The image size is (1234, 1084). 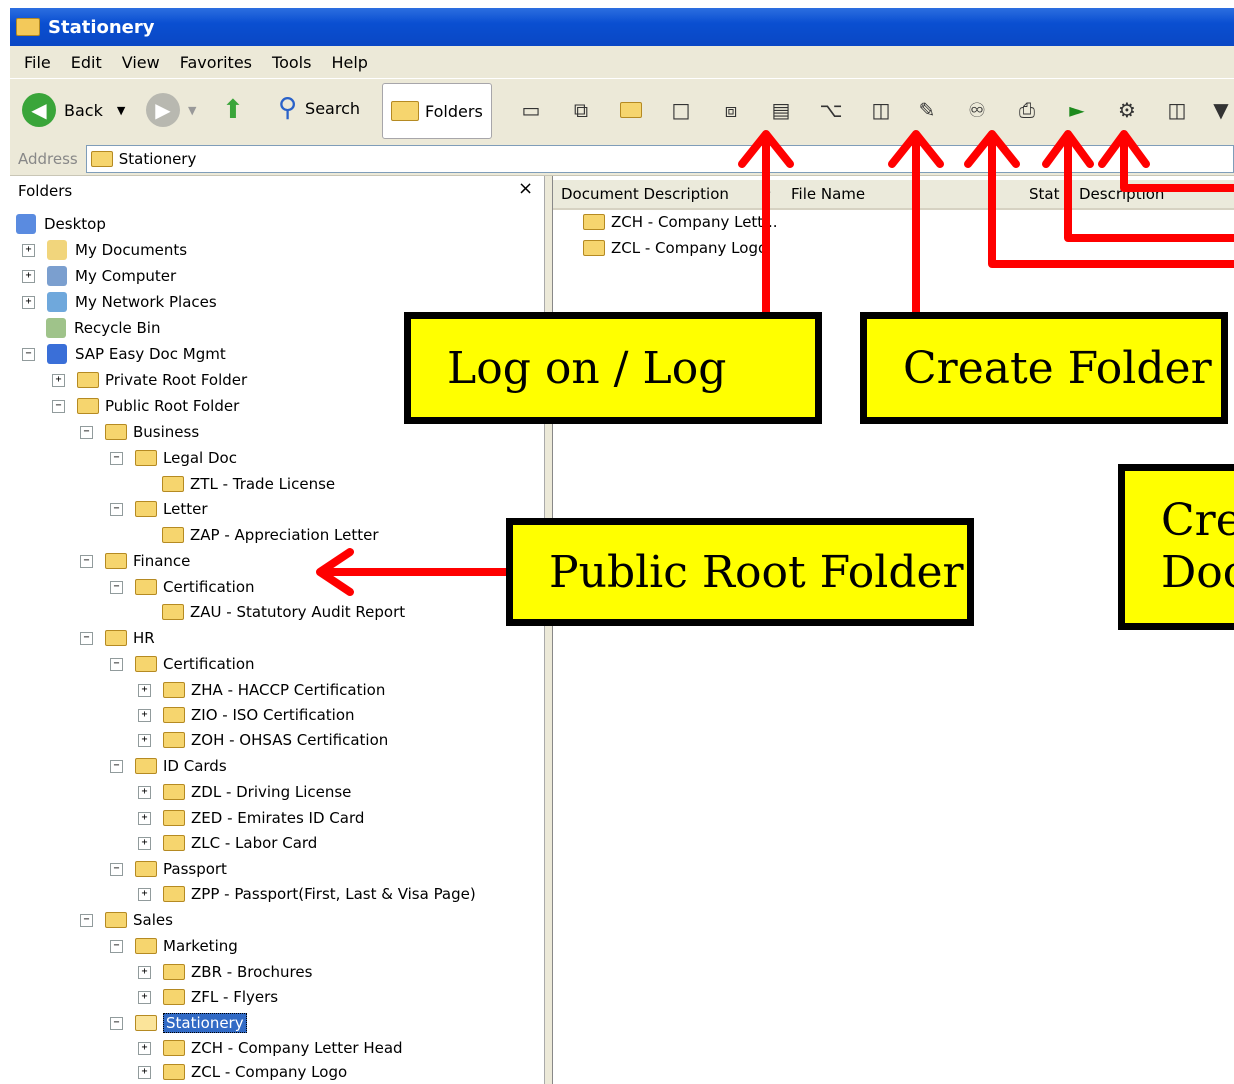 I want to click on tree-label: Marketing, so click(x=200, y=946).